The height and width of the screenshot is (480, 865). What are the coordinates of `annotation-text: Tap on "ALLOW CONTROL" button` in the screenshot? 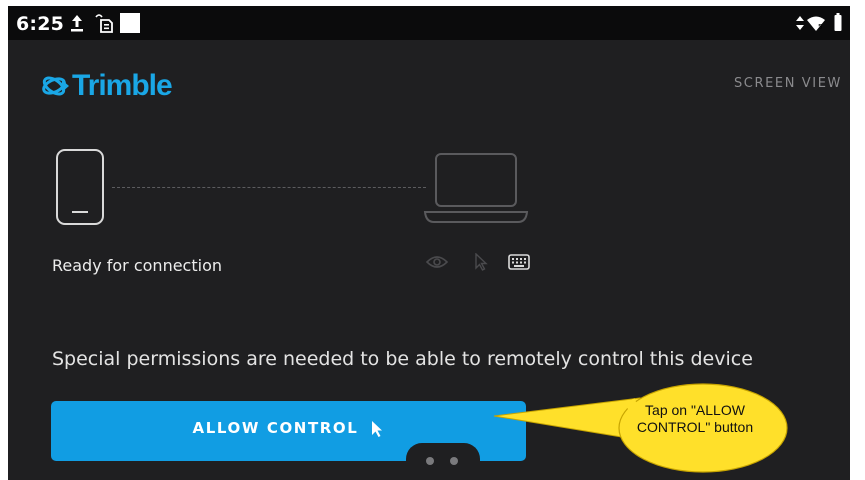 It's located at (695, 418).